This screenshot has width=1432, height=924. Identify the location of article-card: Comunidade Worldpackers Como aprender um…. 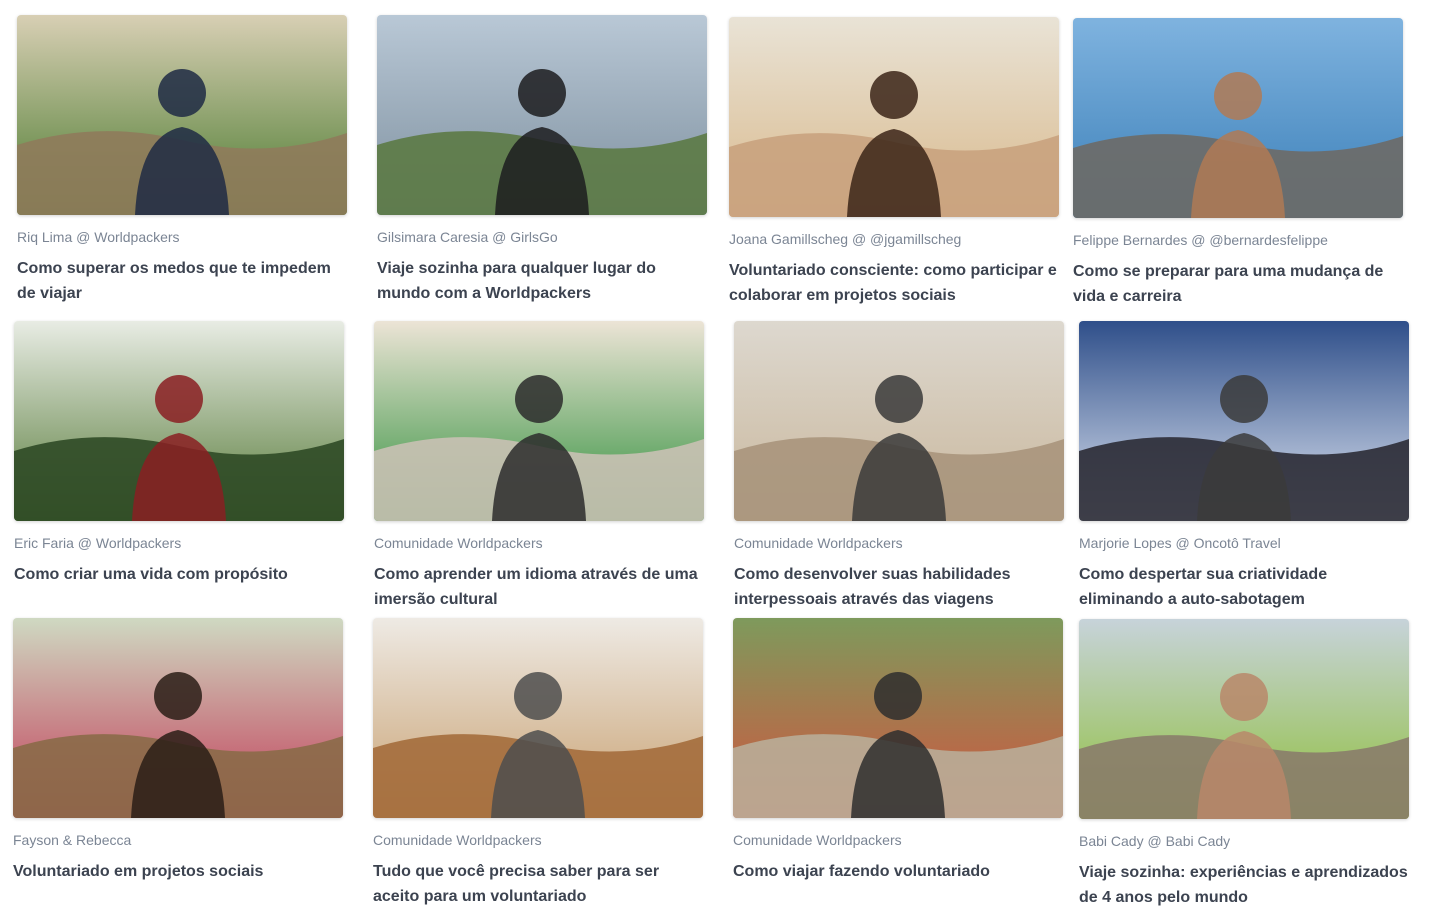
(539, 466).